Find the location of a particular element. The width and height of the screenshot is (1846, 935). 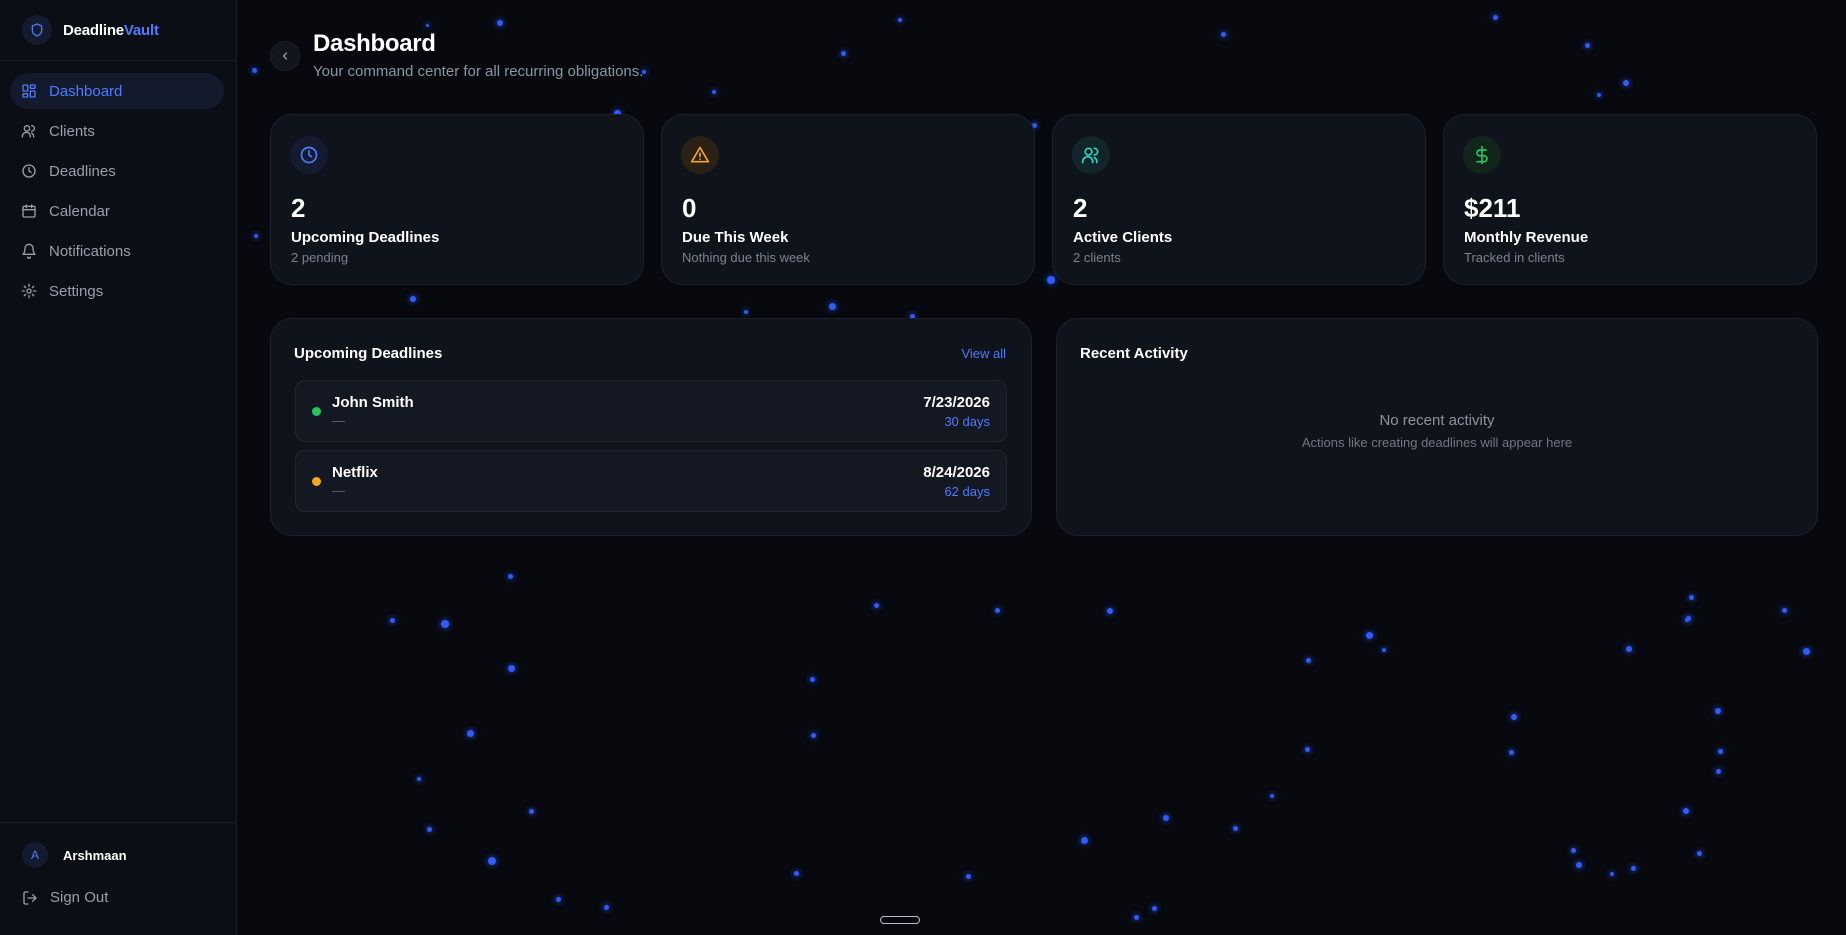

panel-title: Recent Activity is located at coordinates (1134, 353).